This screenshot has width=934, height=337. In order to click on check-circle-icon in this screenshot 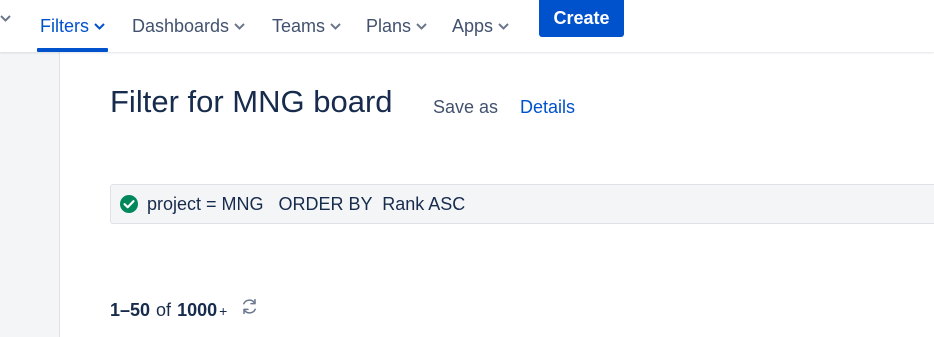, I will do `click(129, 204)`.